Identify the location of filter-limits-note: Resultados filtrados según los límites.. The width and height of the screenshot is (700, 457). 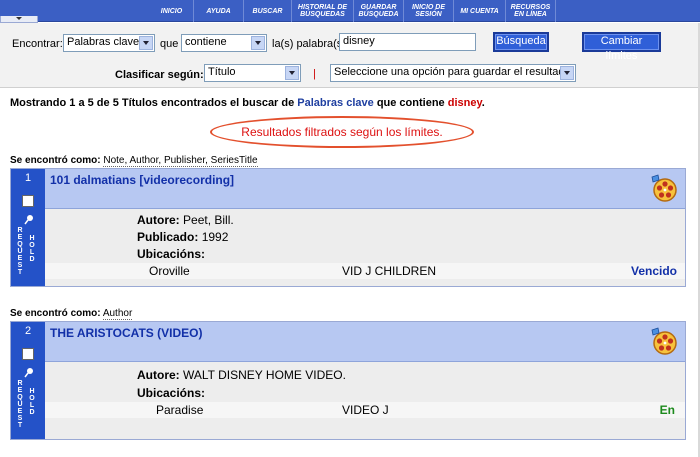
(342, 132).